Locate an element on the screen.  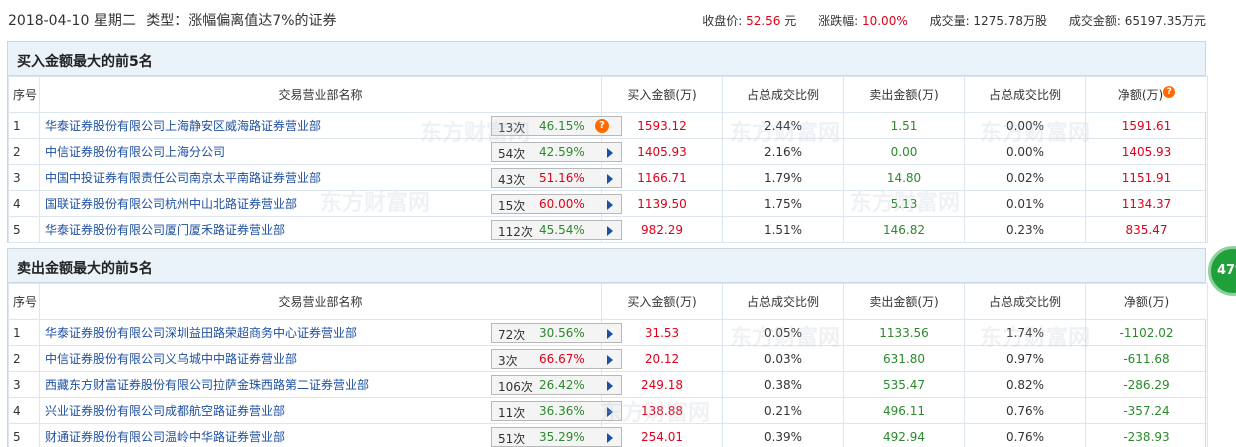
sell-ratio: 0.23% is located at coordinates (1025, 229).